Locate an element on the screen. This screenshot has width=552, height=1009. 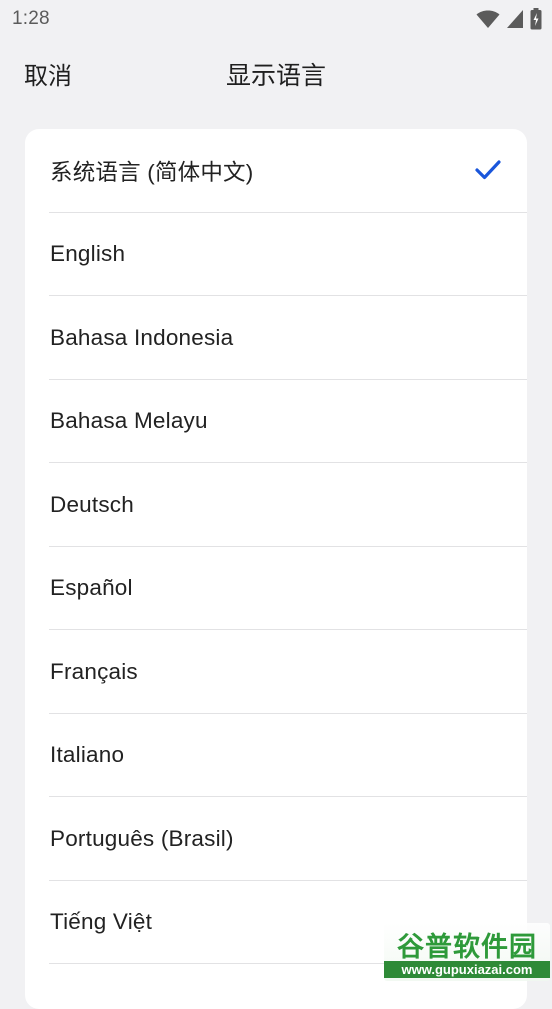
watermark-url: www.gupuxiazai.com is located at coordinates (467, 969).